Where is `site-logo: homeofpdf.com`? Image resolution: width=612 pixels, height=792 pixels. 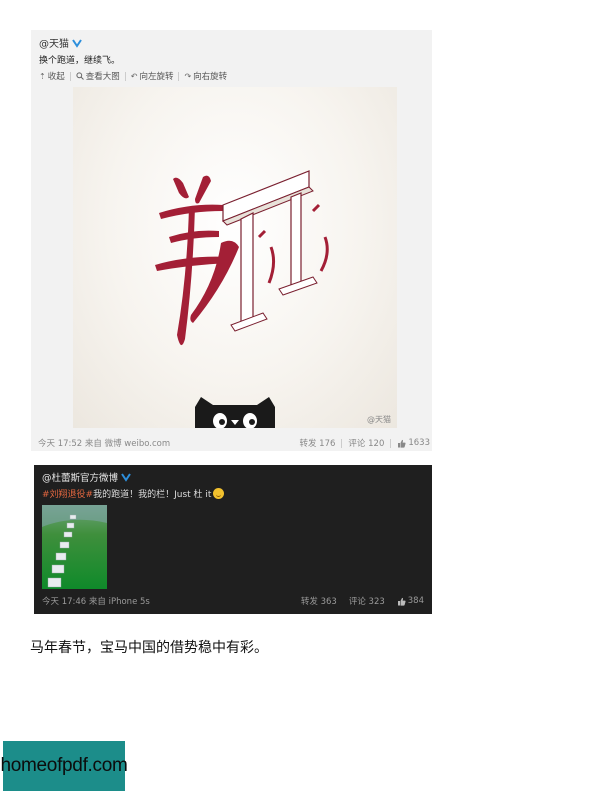
site-logo: homeofpdf.com is located at coordinates (64, 766).